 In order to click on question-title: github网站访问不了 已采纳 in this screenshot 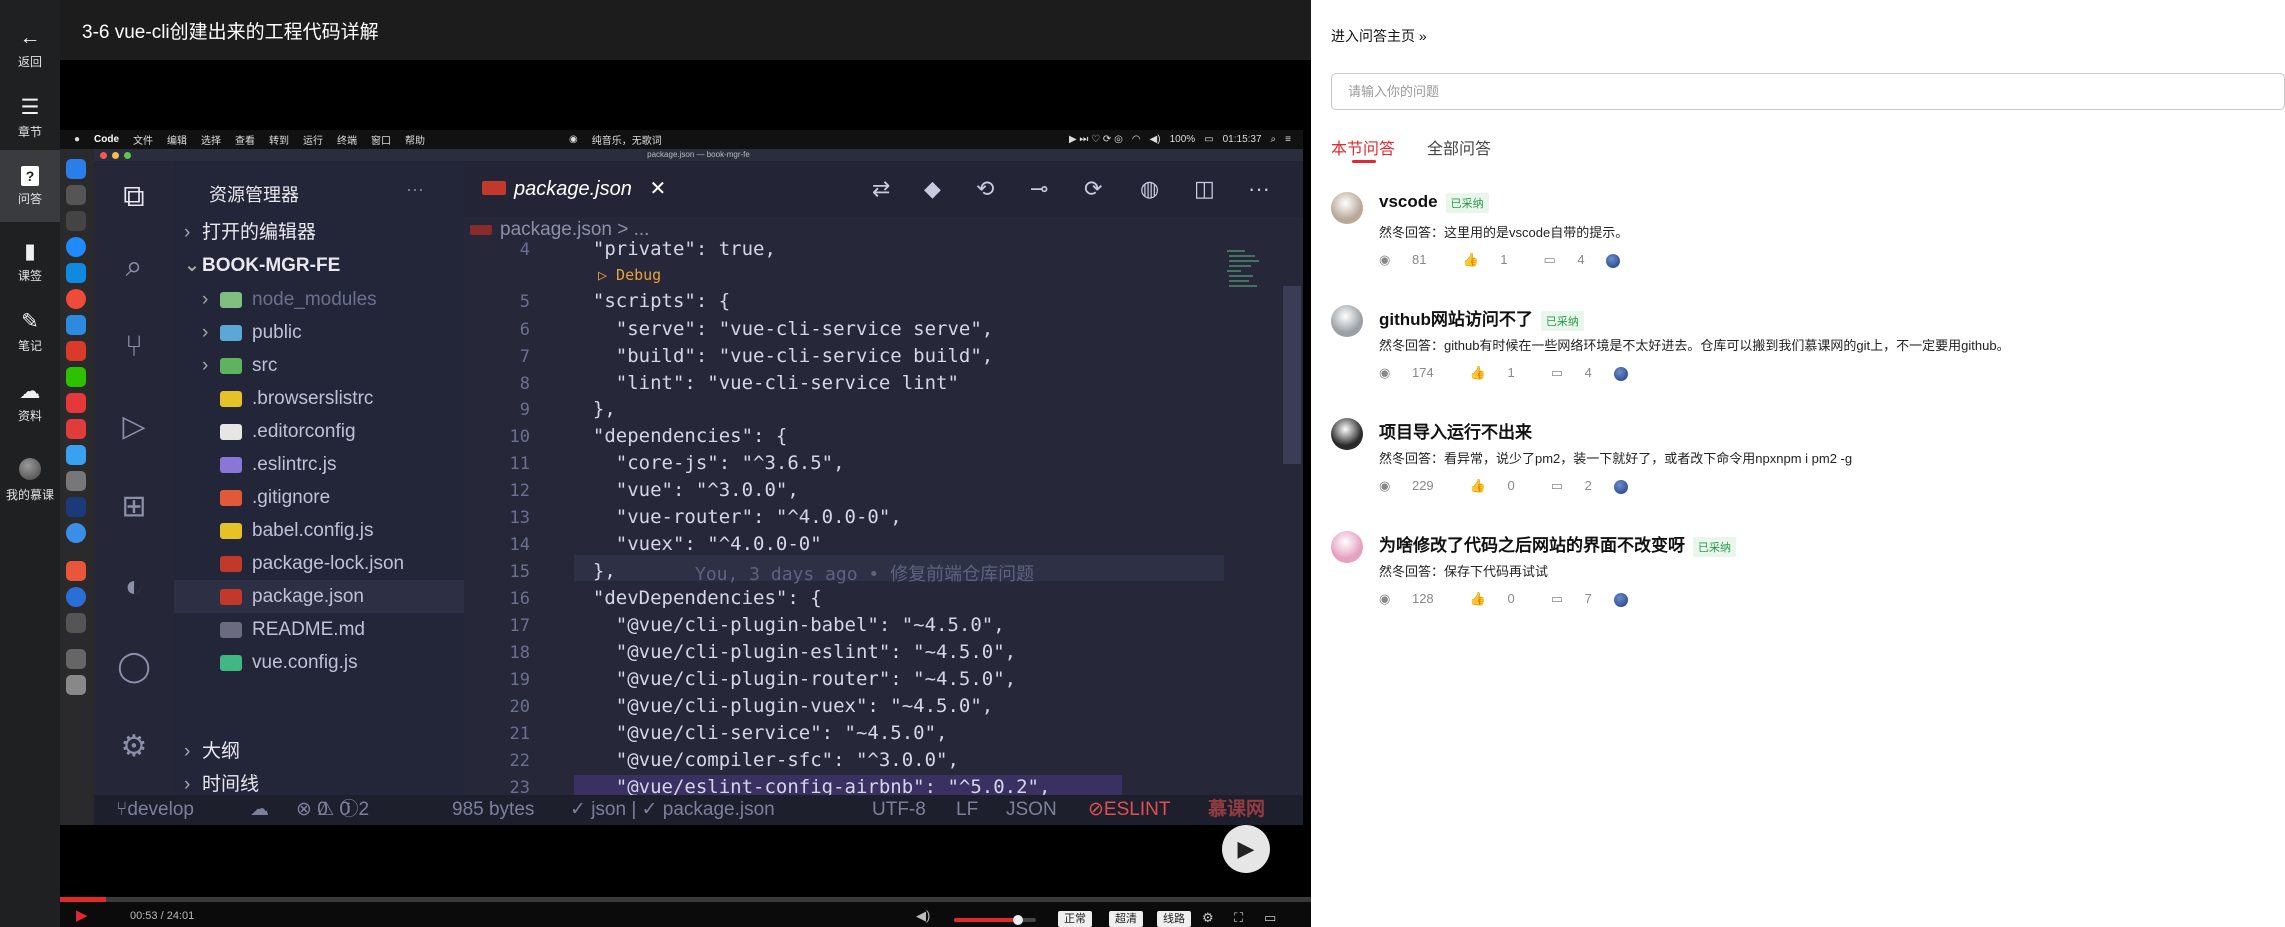, I will do `click(1481, 318)`.